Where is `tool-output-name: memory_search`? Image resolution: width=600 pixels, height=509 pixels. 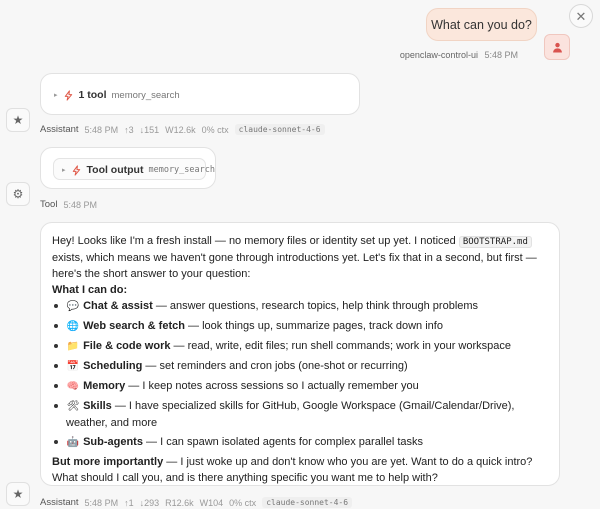
tool-output-name: memory_search is located at coordinates (181, 170).